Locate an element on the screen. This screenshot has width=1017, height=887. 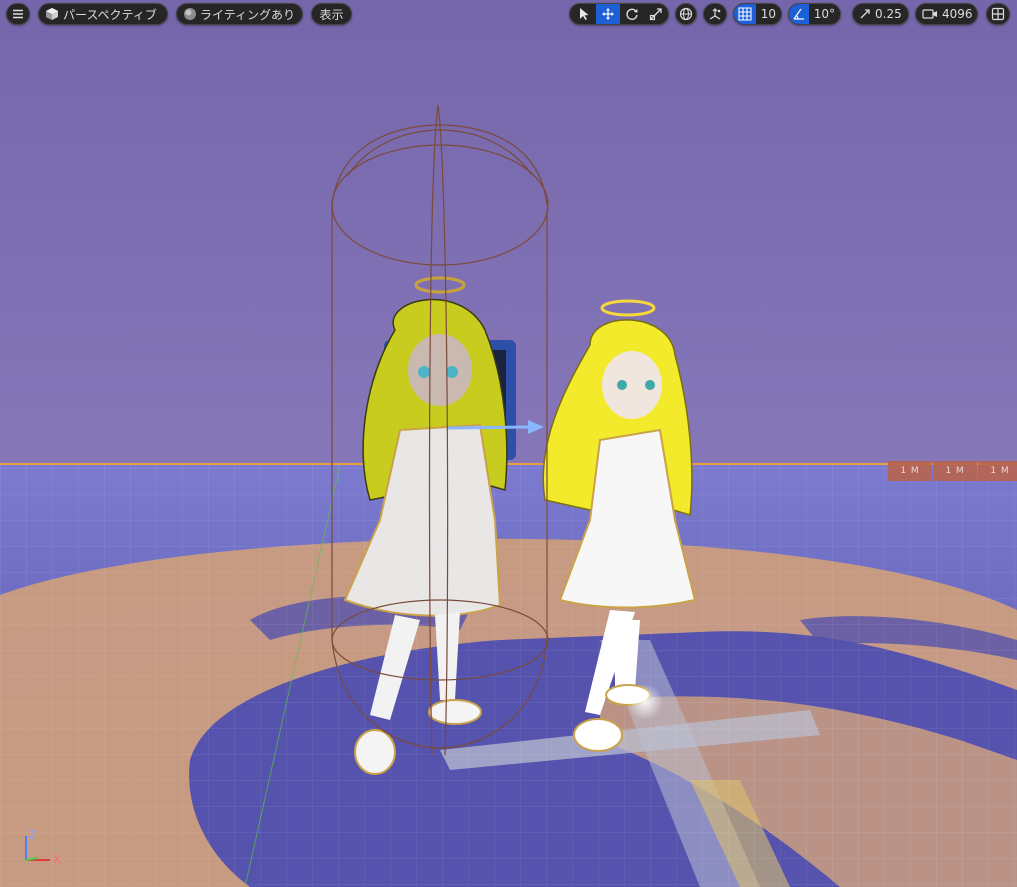
rotation-snap-value: 10° is located at coordinates (824, 14).